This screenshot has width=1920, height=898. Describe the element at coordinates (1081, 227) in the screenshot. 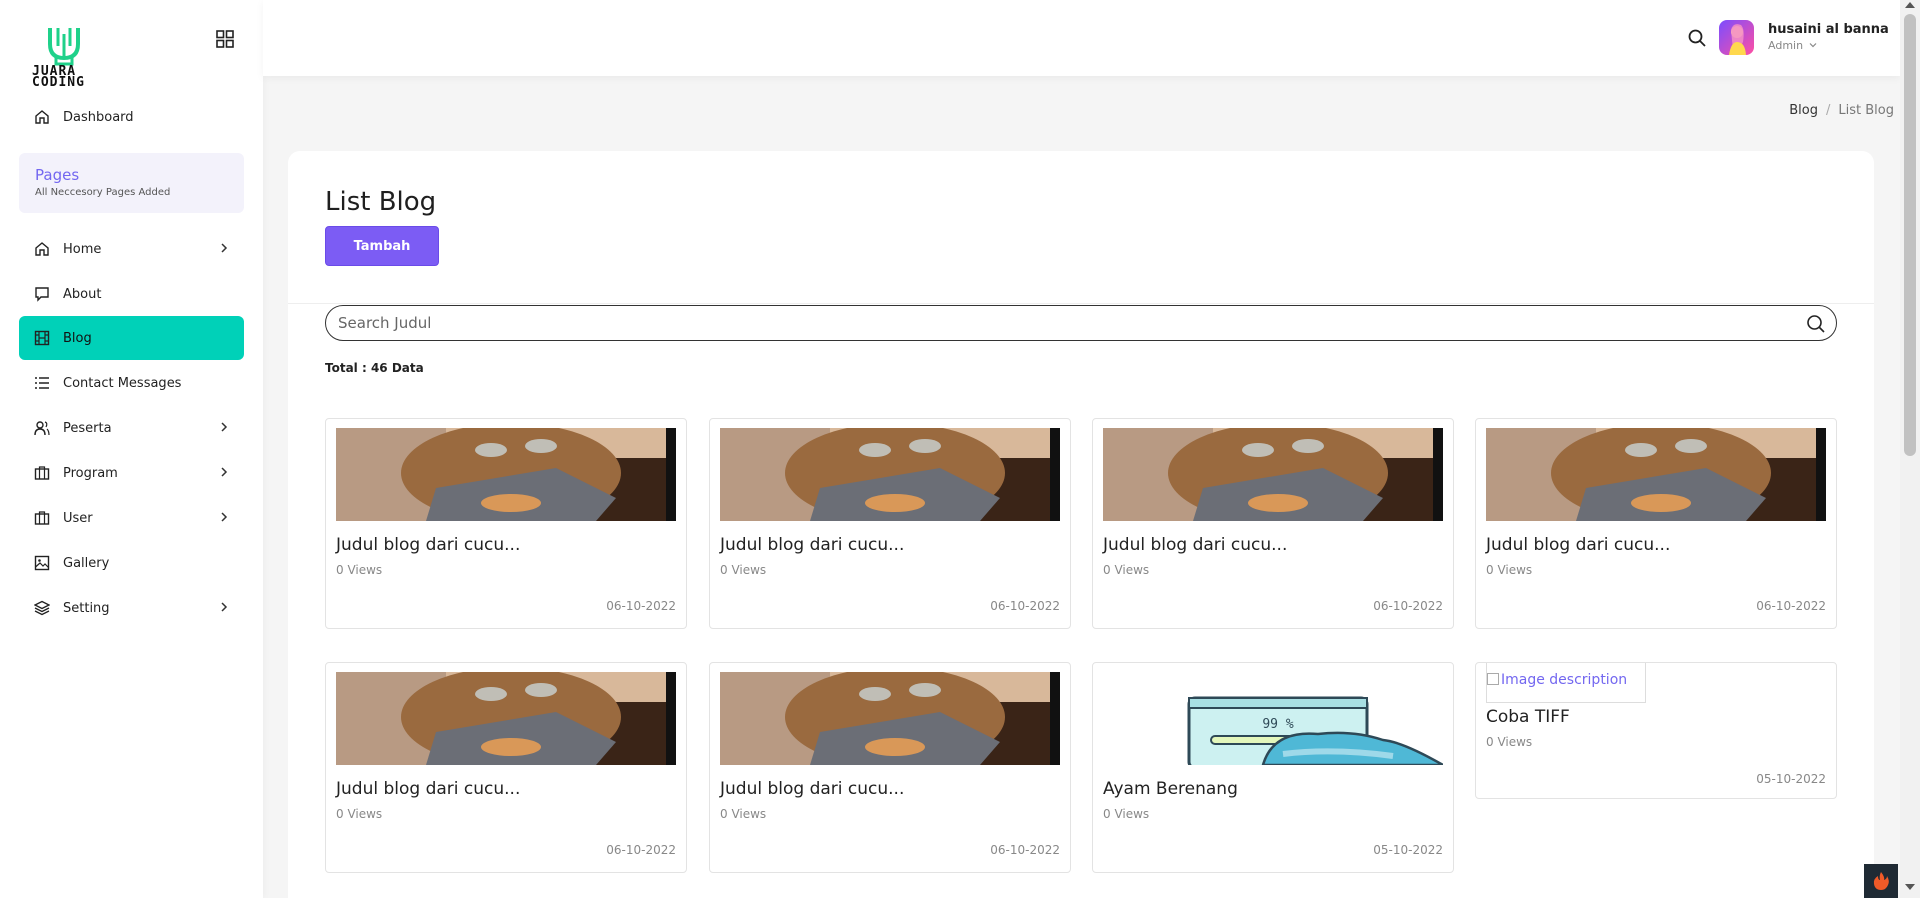

I see `card-header: List Blog Tambah` at that location.